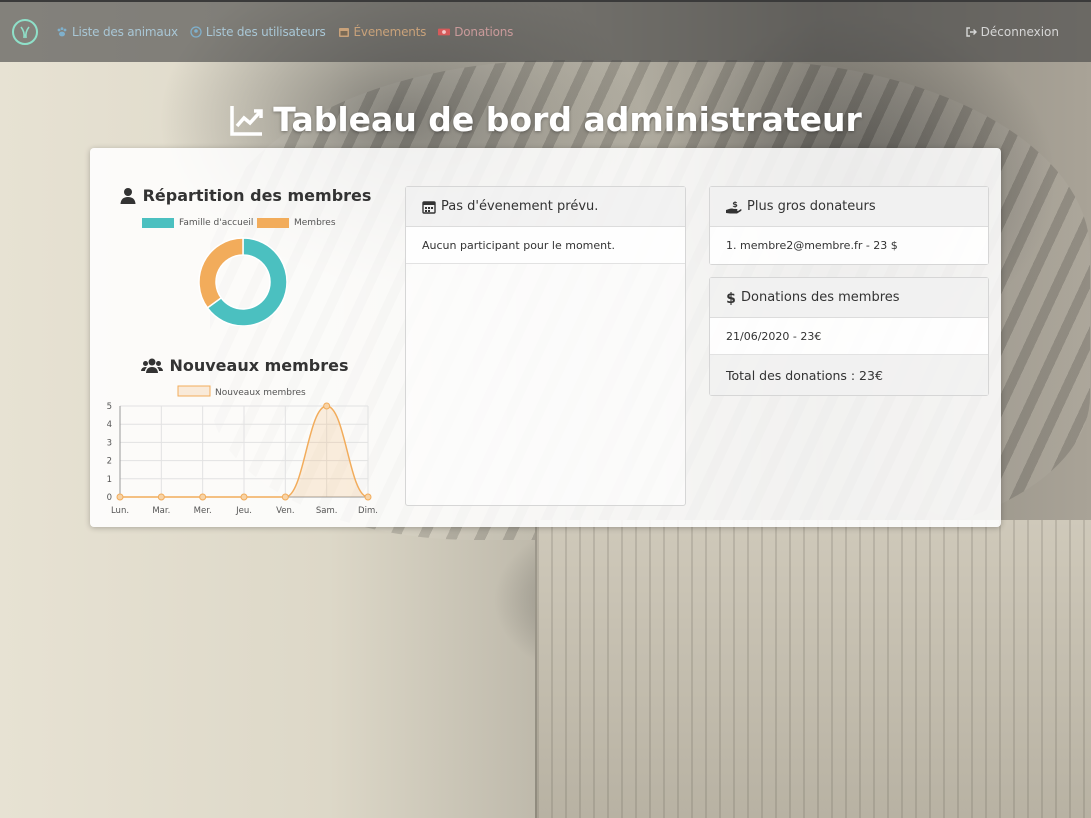  Describe the element at coordinates (243, 511) in the screenshot. I see `x-tick-label: Jeu.` at that location.